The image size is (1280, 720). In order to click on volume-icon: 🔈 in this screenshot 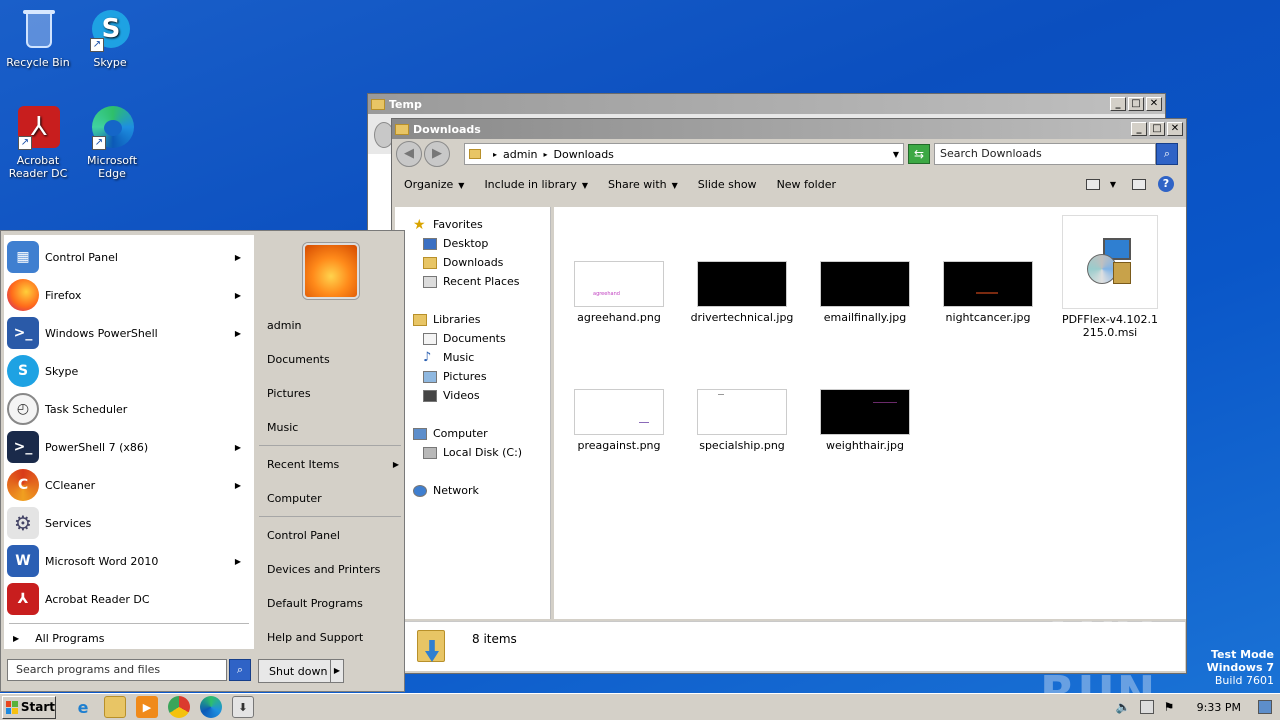, I will do `click(1123, 707)`.